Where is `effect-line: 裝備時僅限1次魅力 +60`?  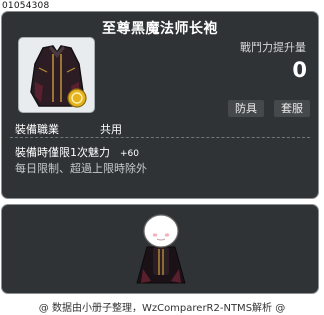
effect-line: 裝備時僅限1次魅力 +60 is located at coordinates (77, 152).